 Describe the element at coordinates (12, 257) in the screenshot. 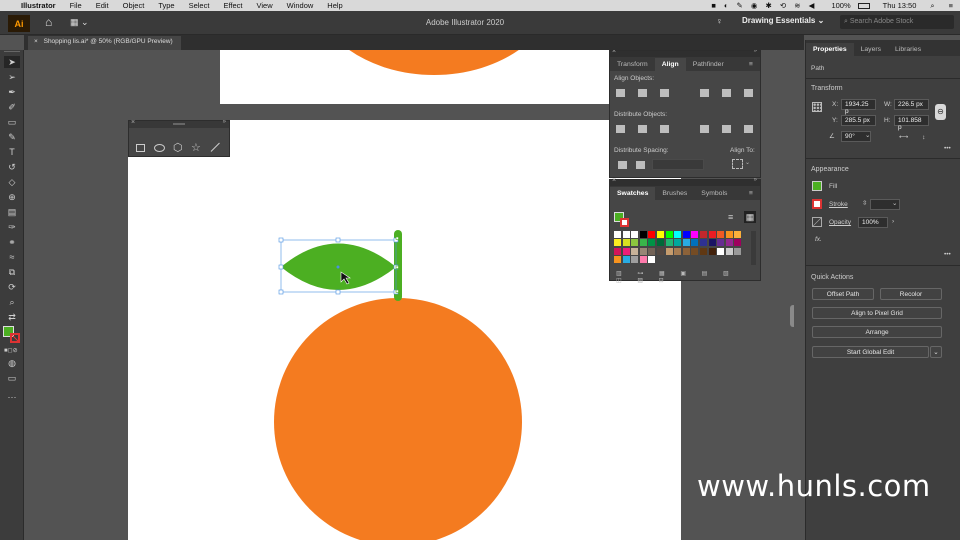

I see `width-tool-icon: ≈` at that location.